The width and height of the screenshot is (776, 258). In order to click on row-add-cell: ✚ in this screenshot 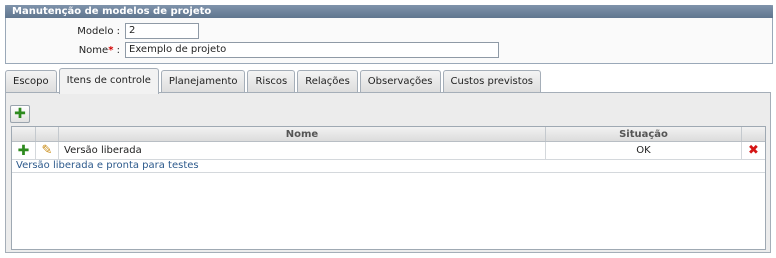, I will do `click(24, 150)`.